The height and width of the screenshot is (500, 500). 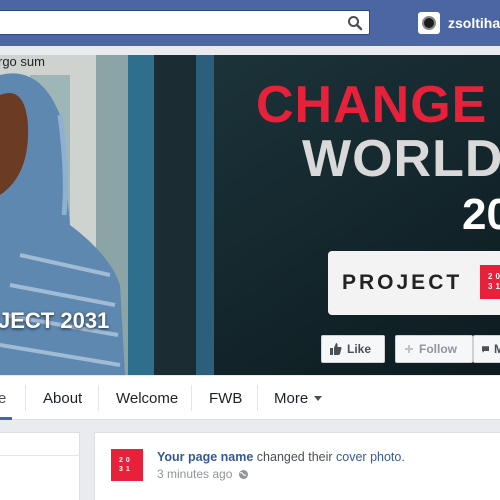 I want to click on page-tabs: e About Welcome FWB More, so click(x=250, y=398).